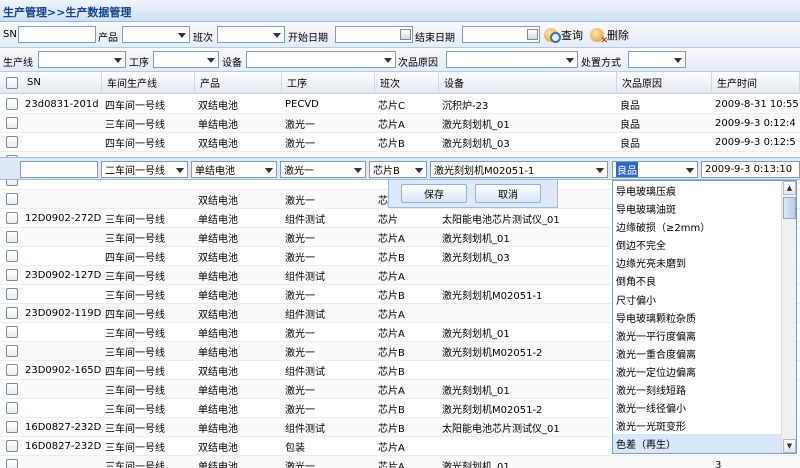  I want to click on column-header: 班次, so click(407, 82).